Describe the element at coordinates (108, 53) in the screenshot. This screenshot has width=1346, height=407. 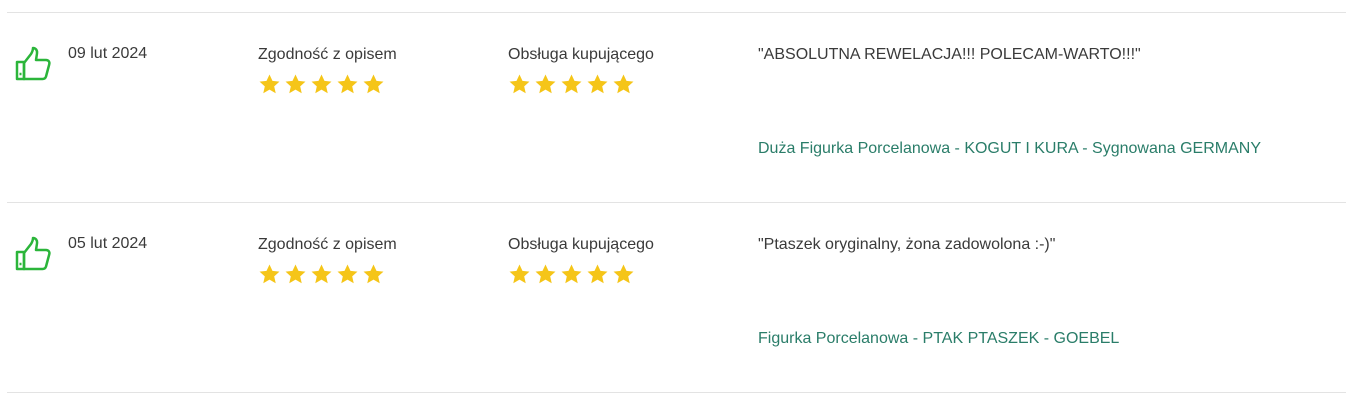
I see `review-date: 09 lut 2024` at that location.